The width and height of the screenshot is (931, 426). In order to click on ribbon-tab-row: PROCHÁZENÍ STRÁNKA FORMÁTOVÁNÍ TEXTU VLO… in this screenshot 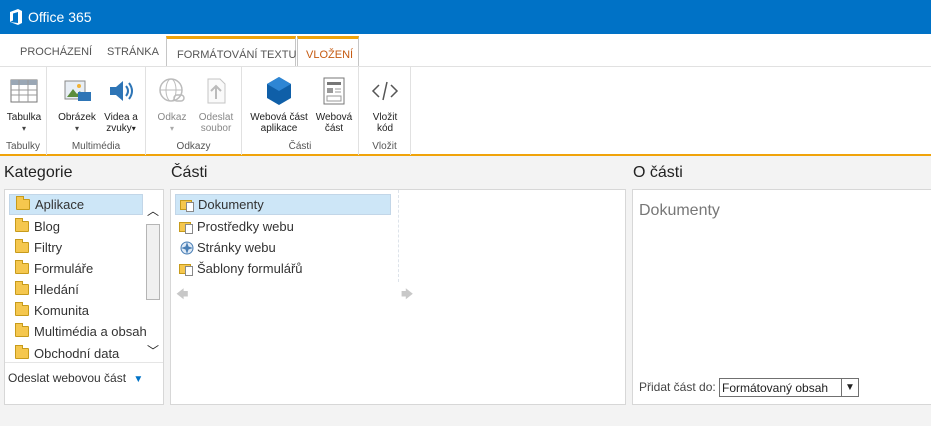, I will do `click(465, 50)`.